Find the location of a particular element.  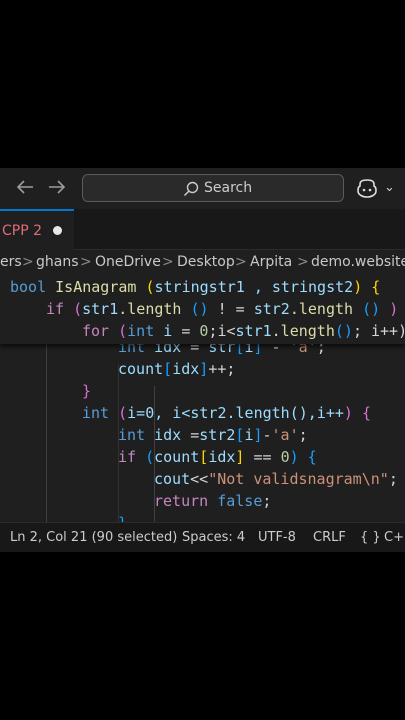

breadcrumb-item: OneDrive is located at coordinates (128, 262).